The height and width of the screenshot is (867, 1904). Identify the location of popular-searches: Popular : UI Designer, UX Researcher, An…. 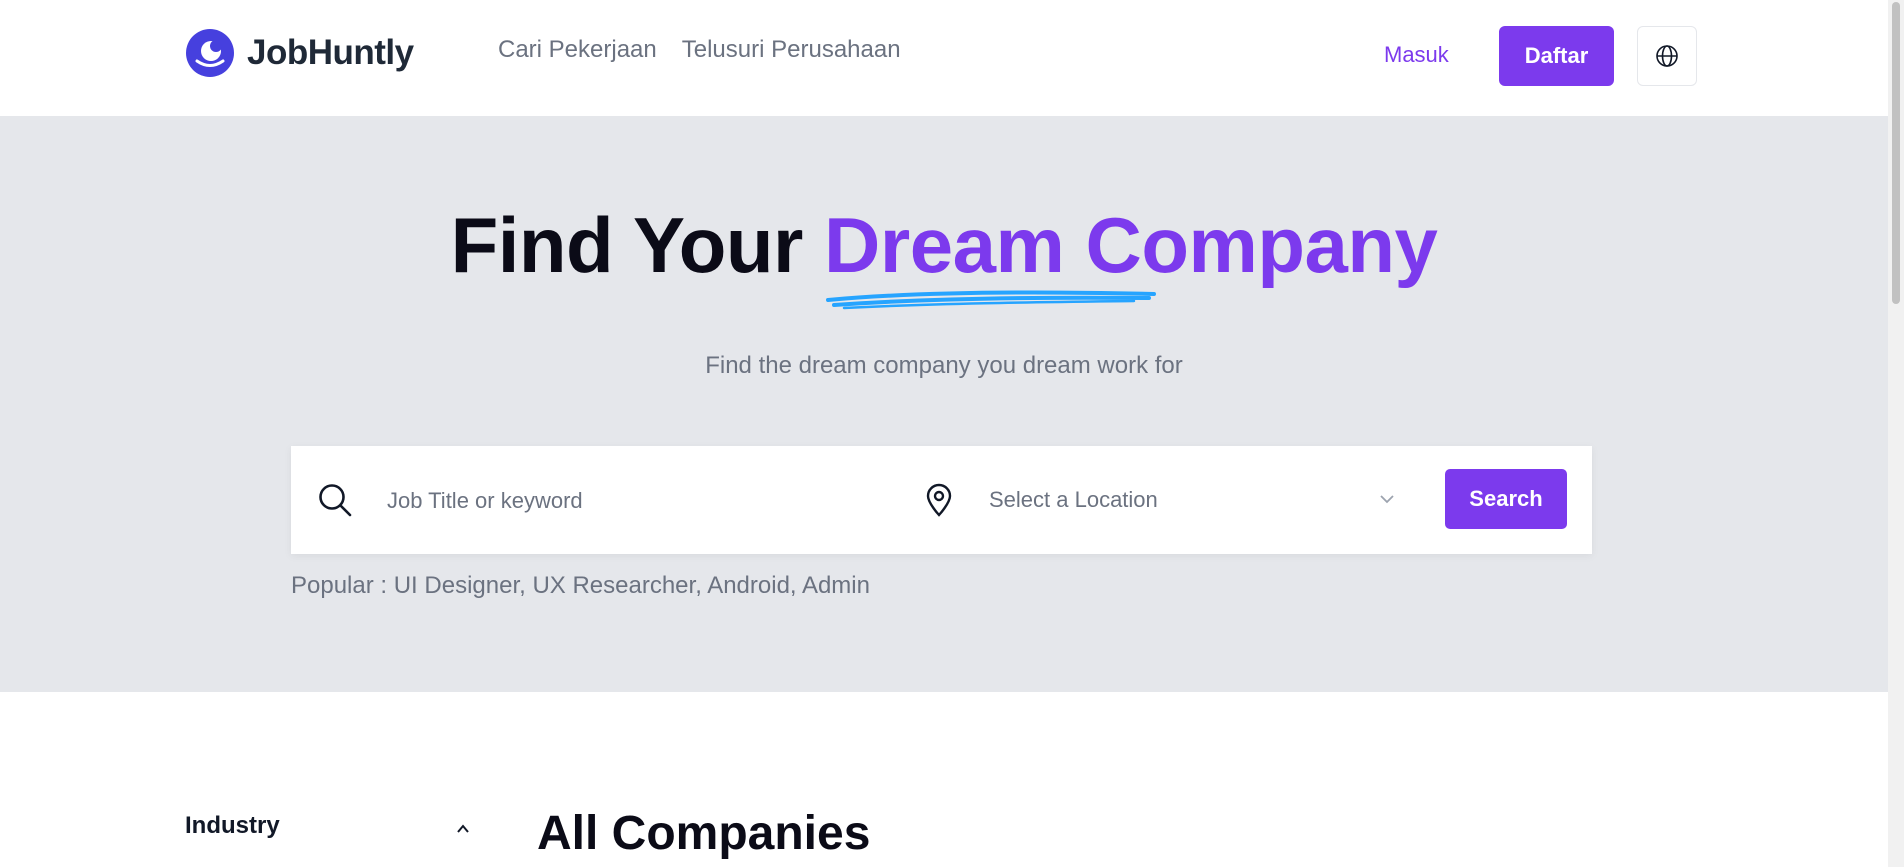
(580, 585).